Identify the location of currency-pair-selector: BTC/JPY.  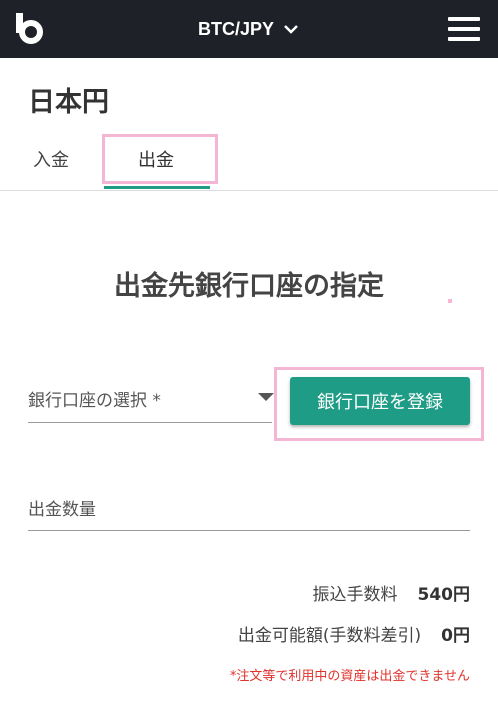
(249, 29).